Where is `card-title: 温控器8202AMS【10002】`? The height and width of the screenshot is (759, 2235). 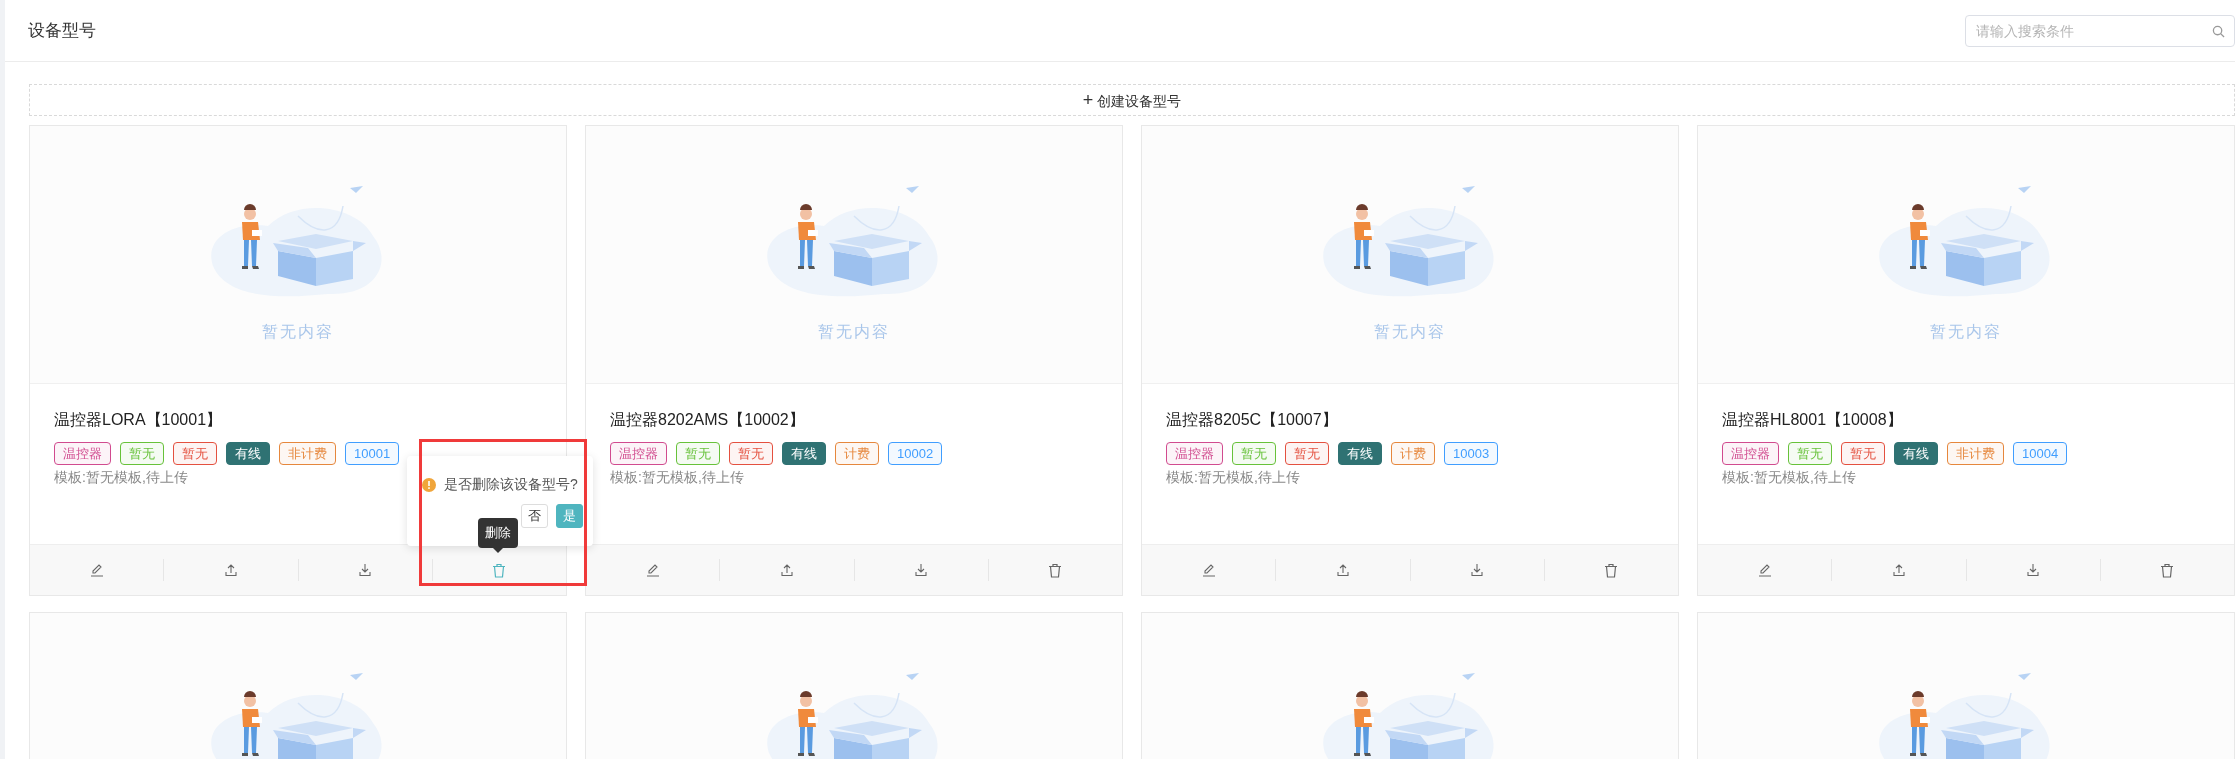
card-title: 温控器8202AMS【10002】 is located at coordinates (708, 420).